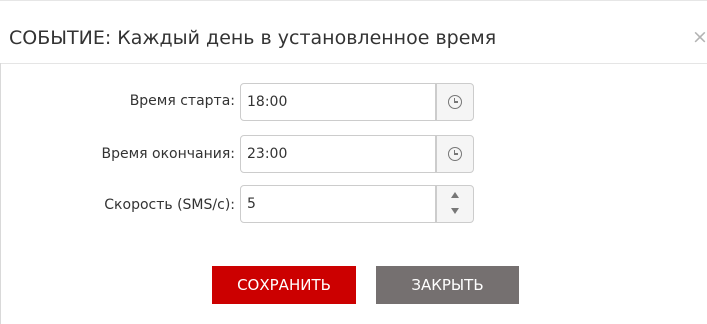 The width and height of the screenshot is (707, 324). I want to click on speed-spinner, so click(455, 204).